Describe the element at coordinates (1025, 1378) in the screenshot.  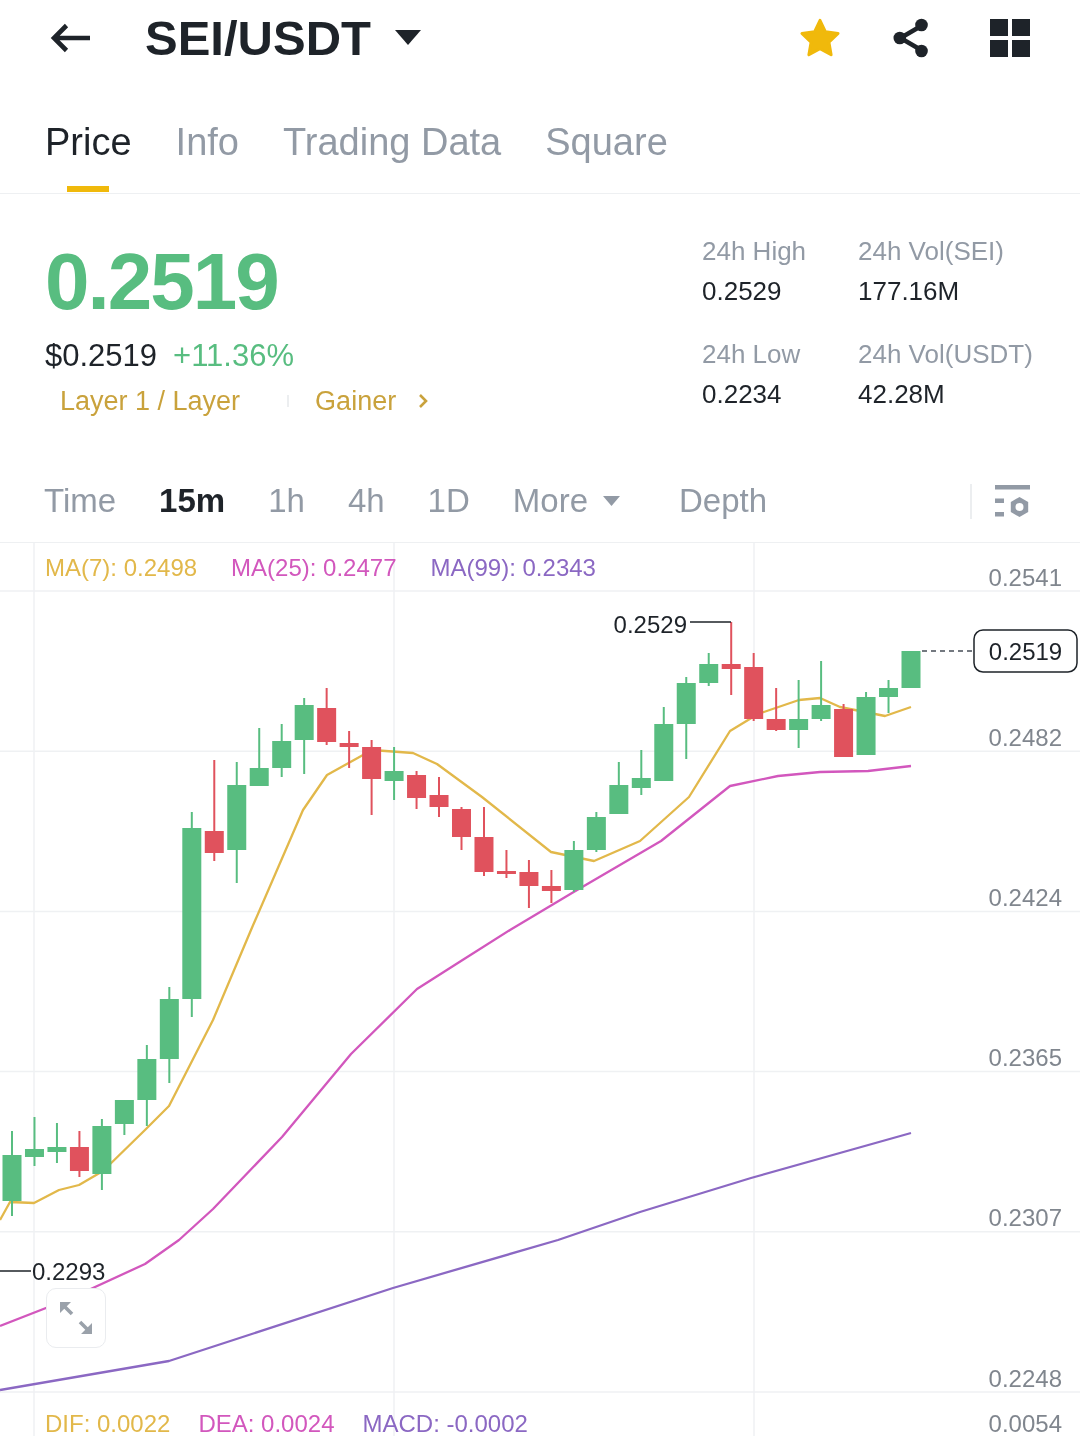
I see `price-axis-label: 0.2248` at that location.